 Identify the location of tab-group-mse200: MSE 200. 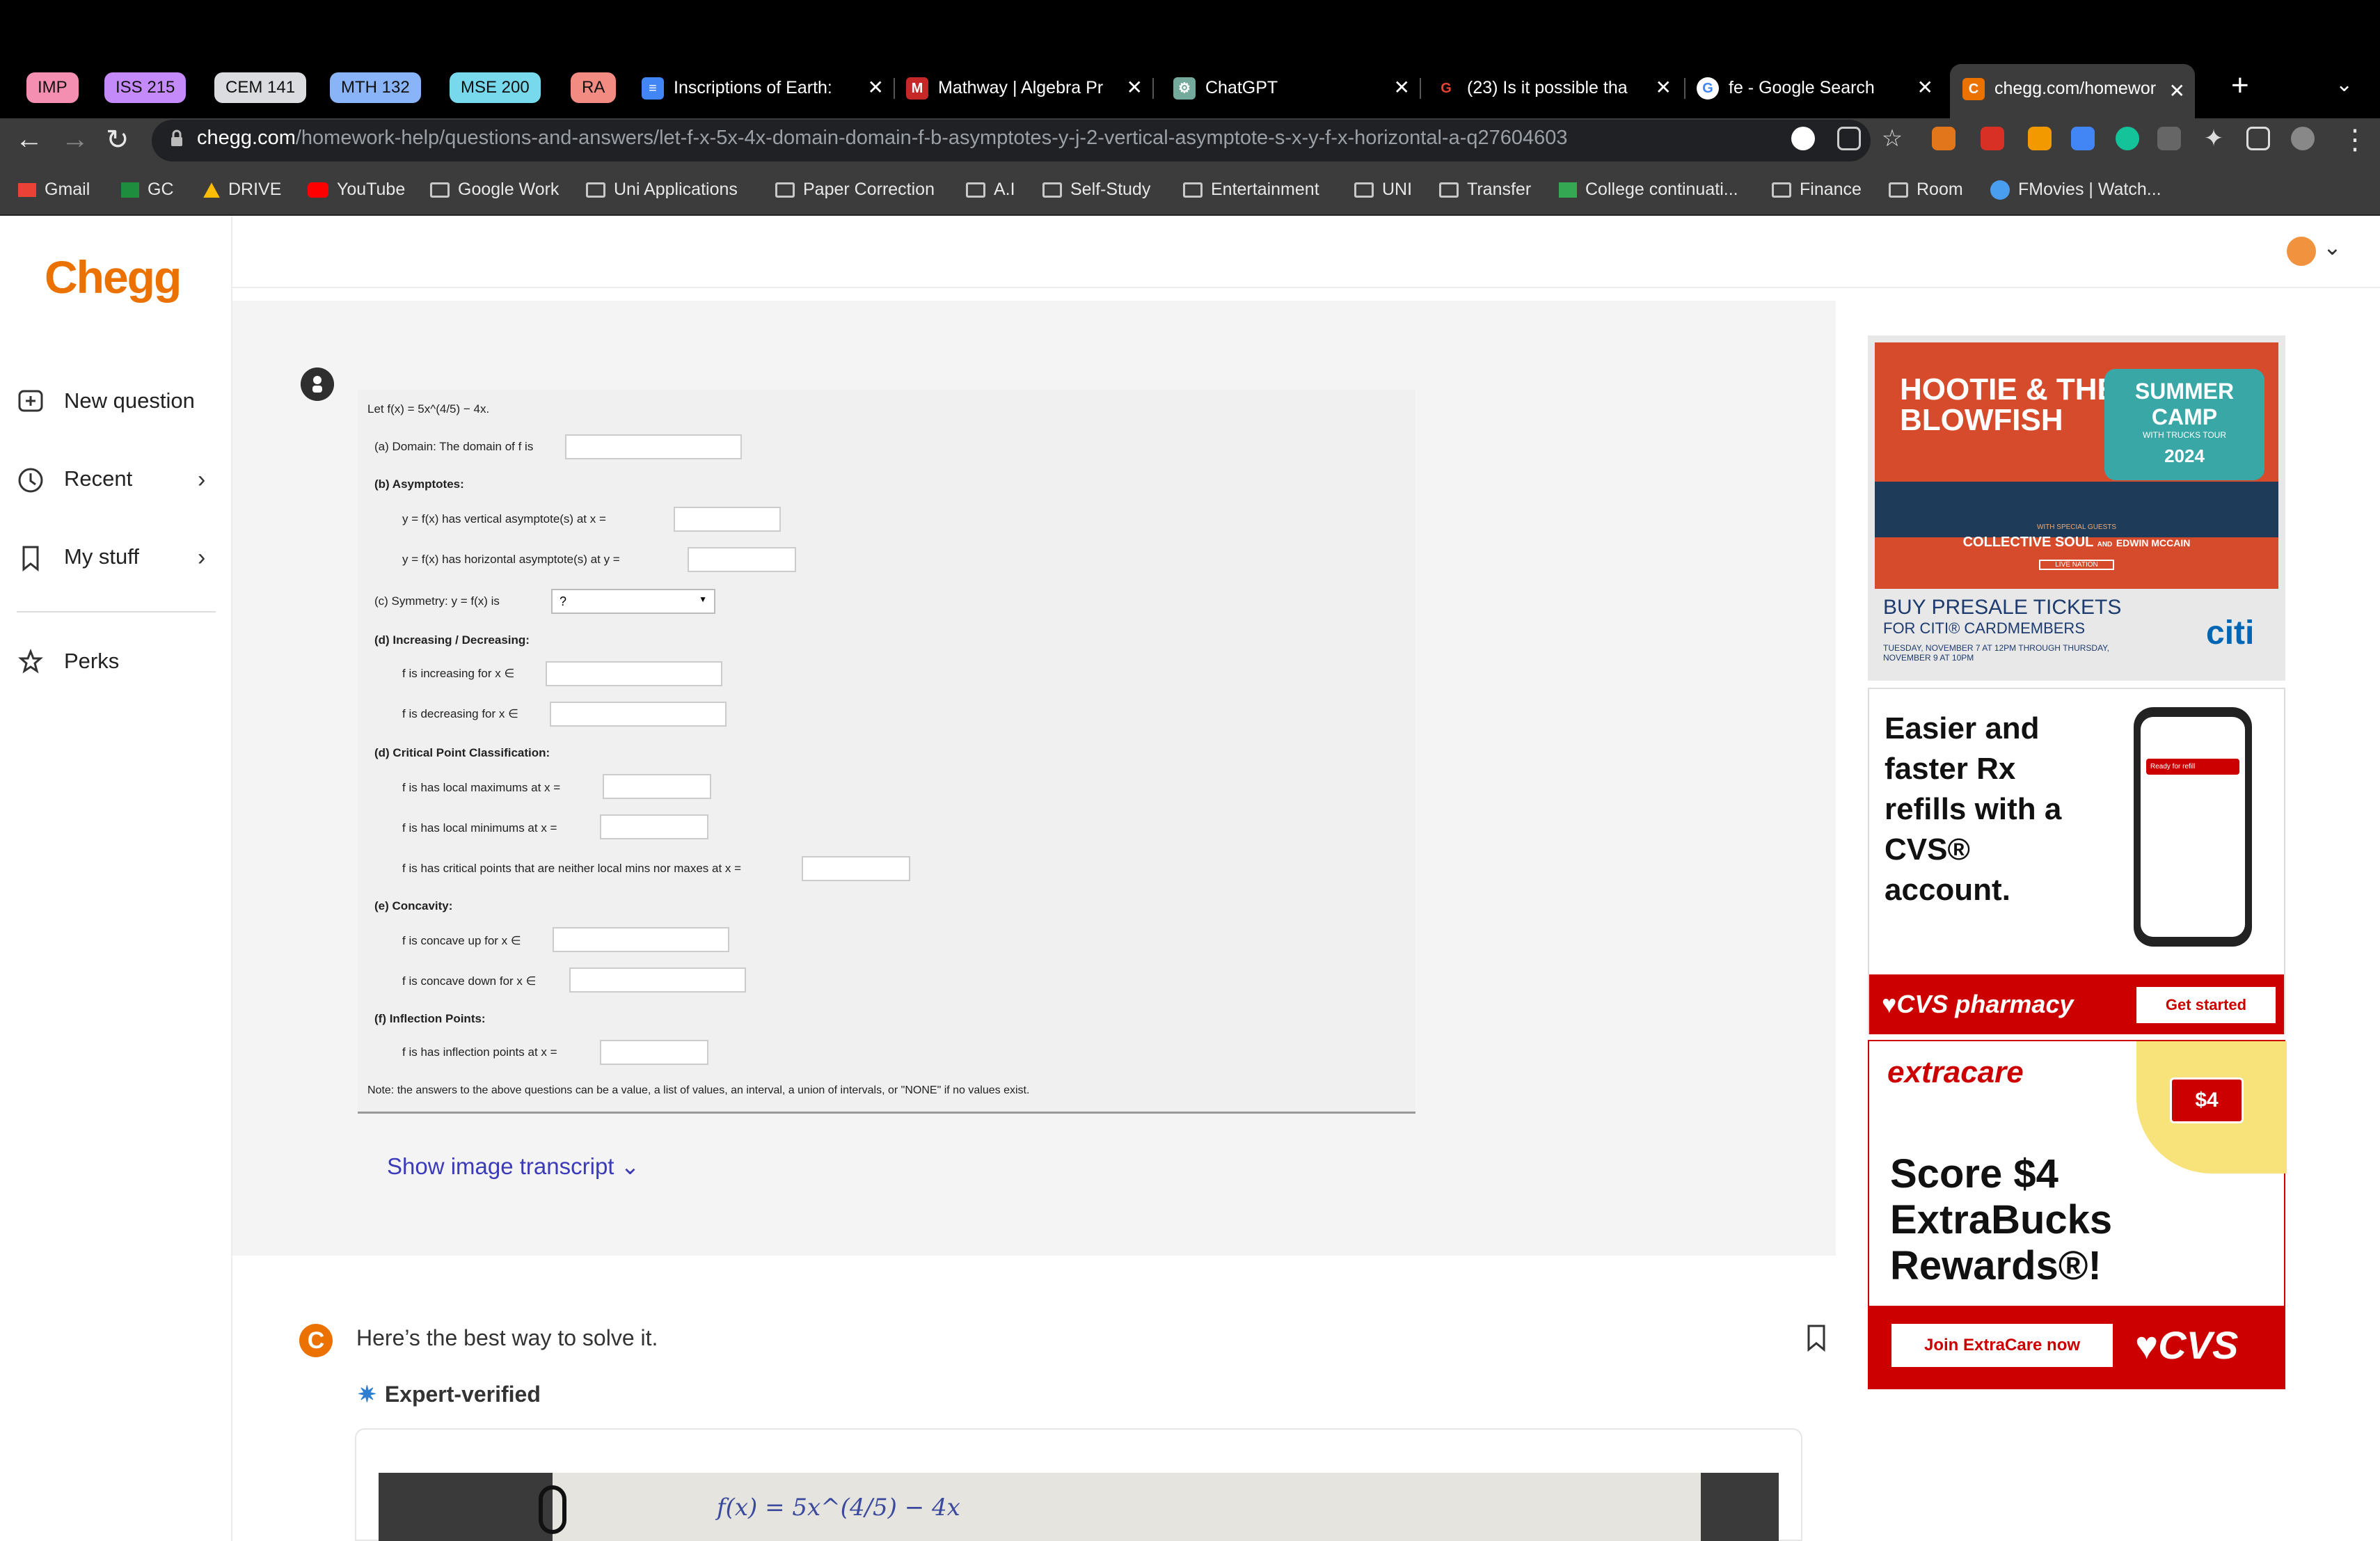
(495, 87).